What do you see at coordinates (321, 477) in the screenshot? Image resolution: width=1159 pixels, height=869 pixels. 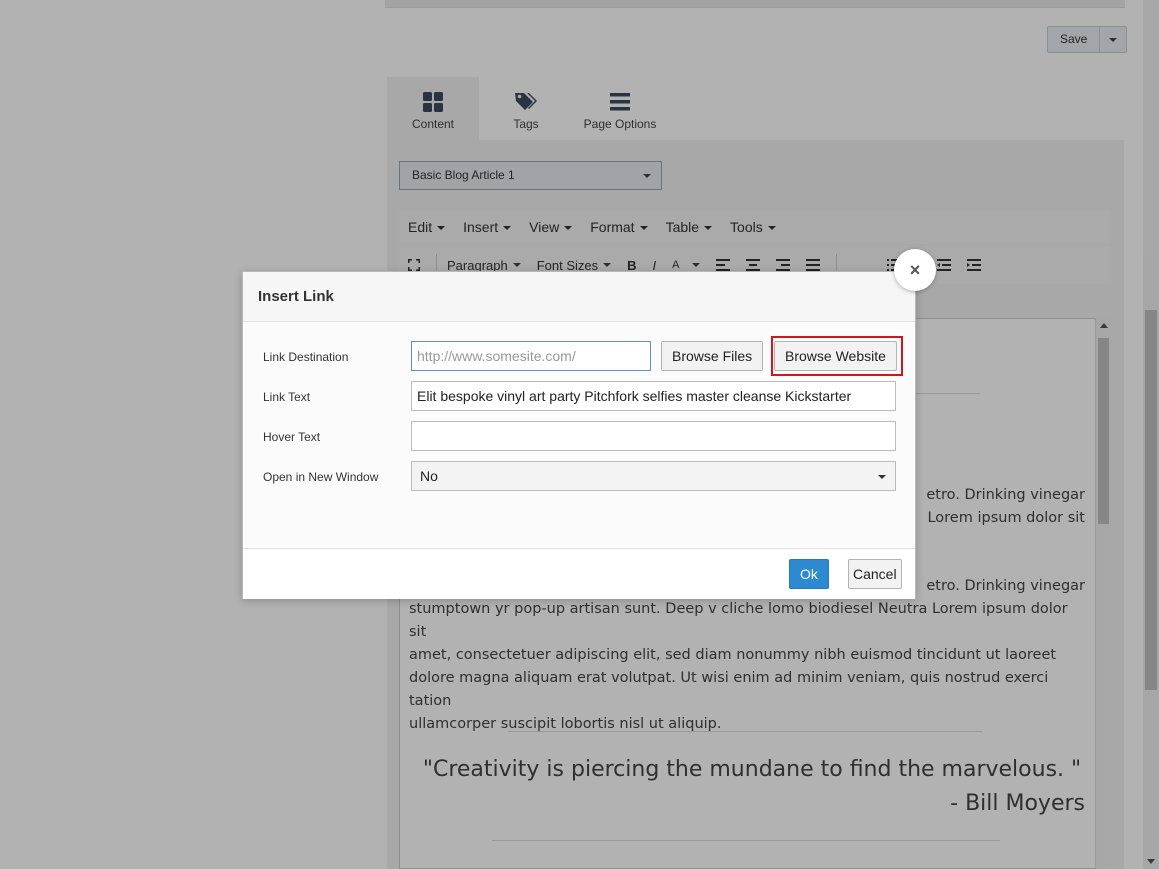 I see `new-window-label: Open in New Window` at bounding box center [321, 477].